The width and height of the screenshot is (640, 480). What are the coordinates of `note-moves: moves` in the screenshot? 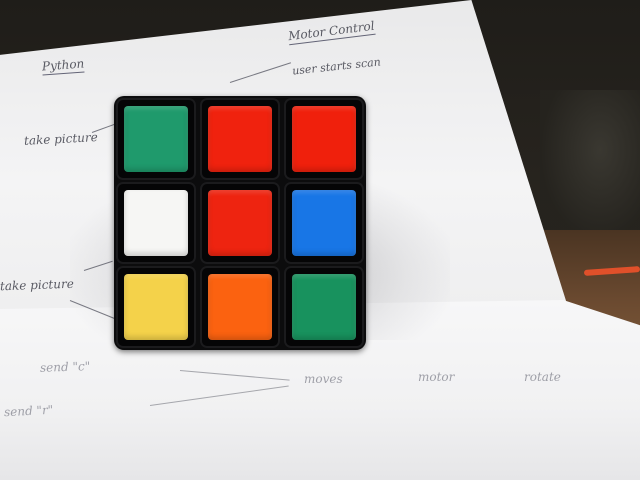 It's located at (323, 379).